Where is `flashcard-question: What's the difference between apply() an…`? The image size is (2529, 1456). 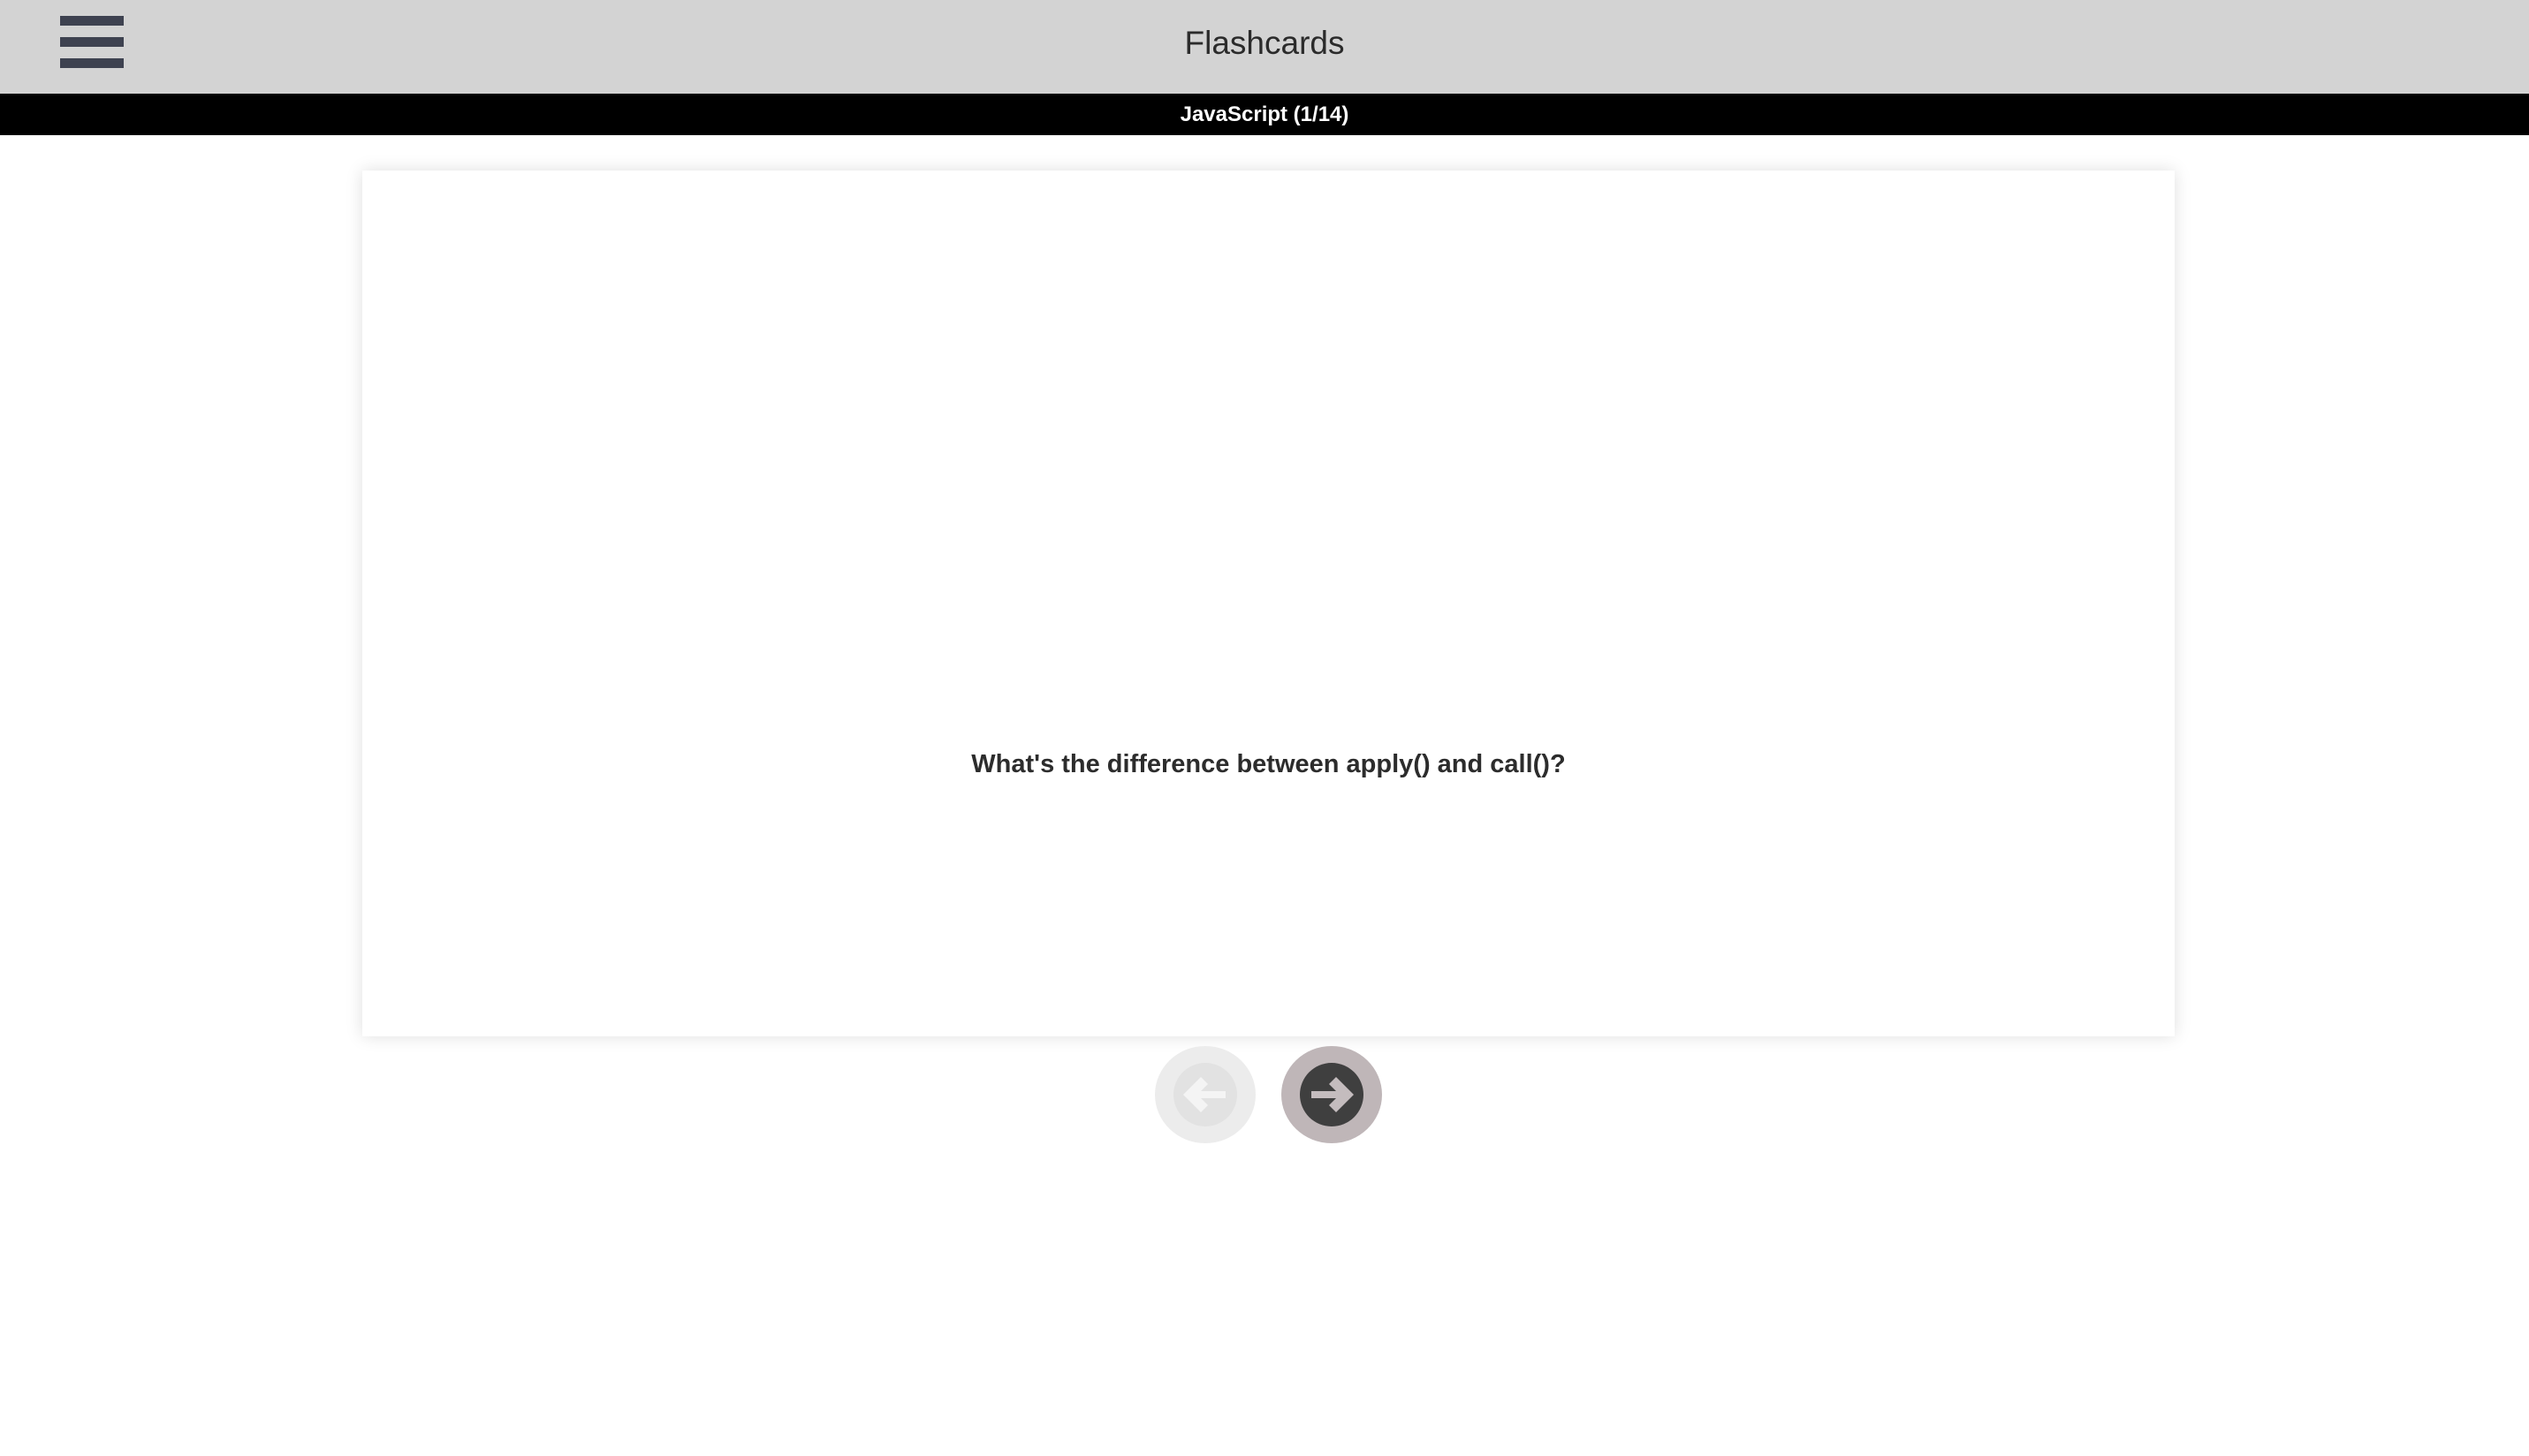
flashcard-question: What's the difference between apply() an… is located at coordinates (1268, 764).